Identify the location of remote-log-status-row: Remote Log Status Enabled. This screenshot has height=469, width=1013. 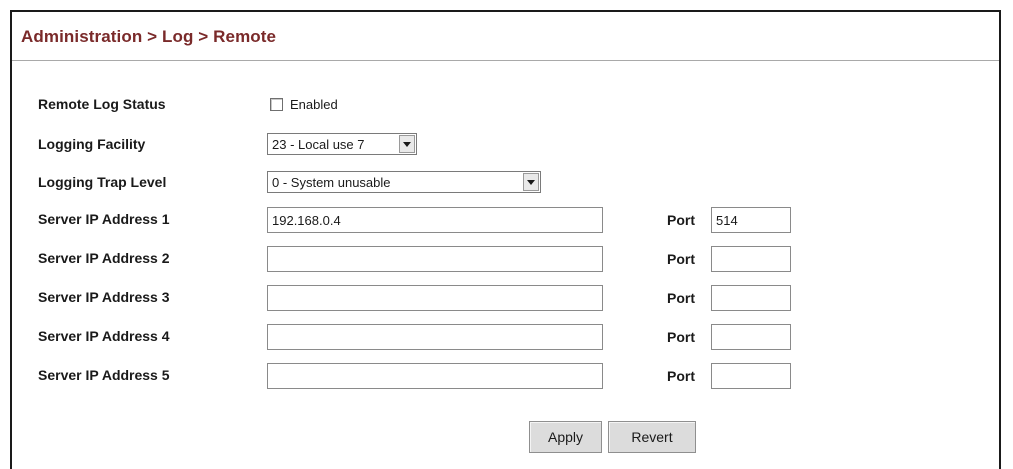
(505, 109).